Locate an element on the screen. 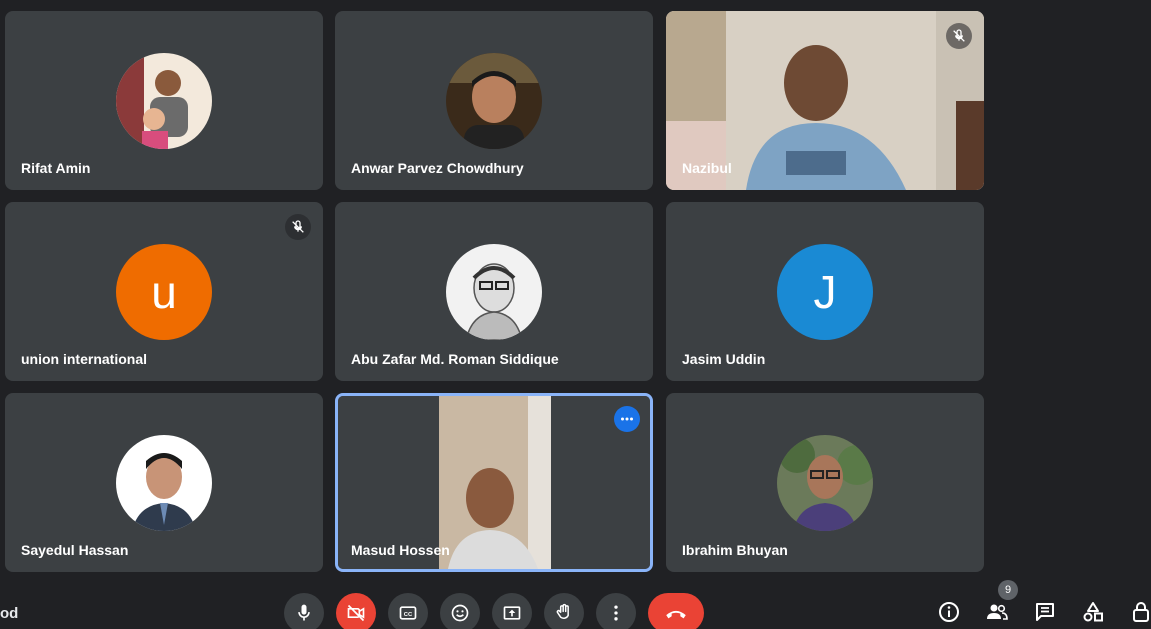 The image size is (1151, 629). svg-text: CC is located at coordinates (408, 615).